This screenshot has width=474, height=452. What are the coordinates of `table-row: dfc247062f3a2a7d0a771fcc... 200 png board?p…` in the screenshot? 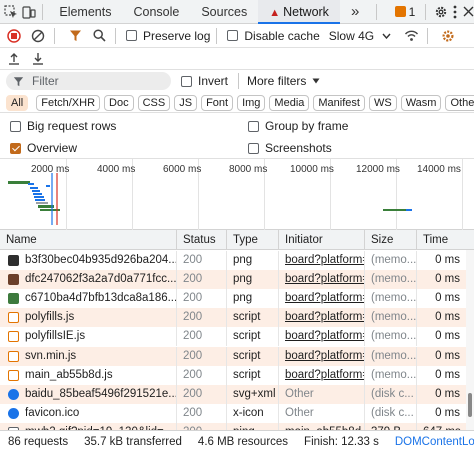 It's located at (233, 280).